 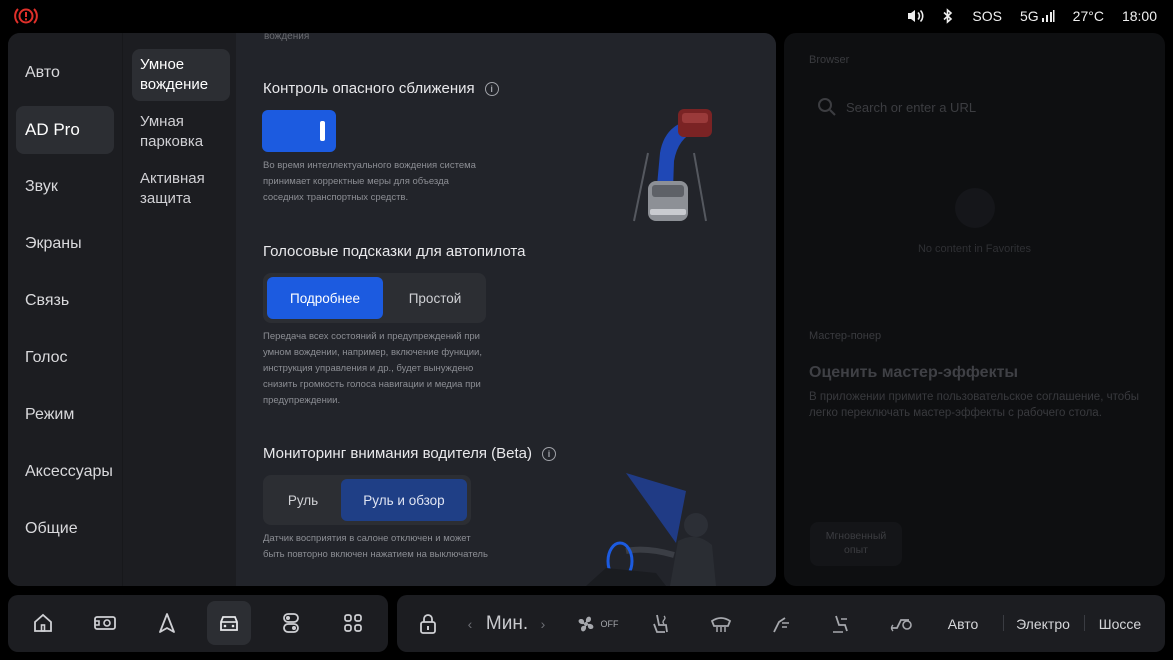 I want to click on nav-item-accessories: Аксессуары, so click(x=65, y=472).